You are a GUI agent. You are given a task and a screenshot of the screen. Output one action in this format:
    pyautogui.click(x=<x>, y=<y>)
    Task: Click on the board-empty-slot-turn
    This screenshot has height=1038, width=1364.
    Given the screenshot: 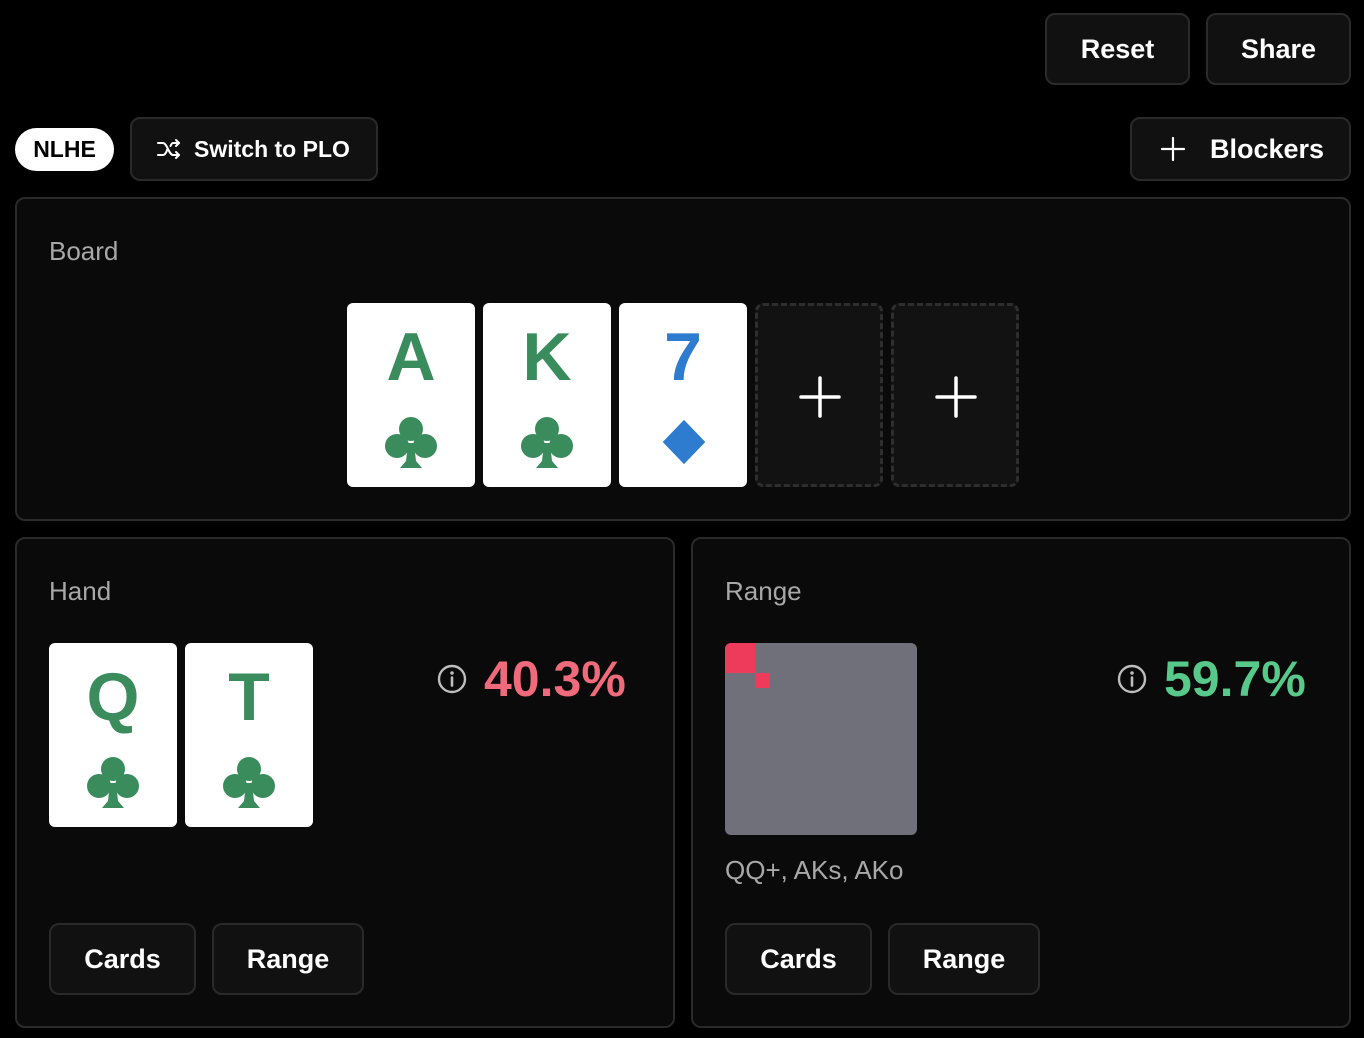 What is the action you would take?
    pyautogui.click(x=819, y=395)
    